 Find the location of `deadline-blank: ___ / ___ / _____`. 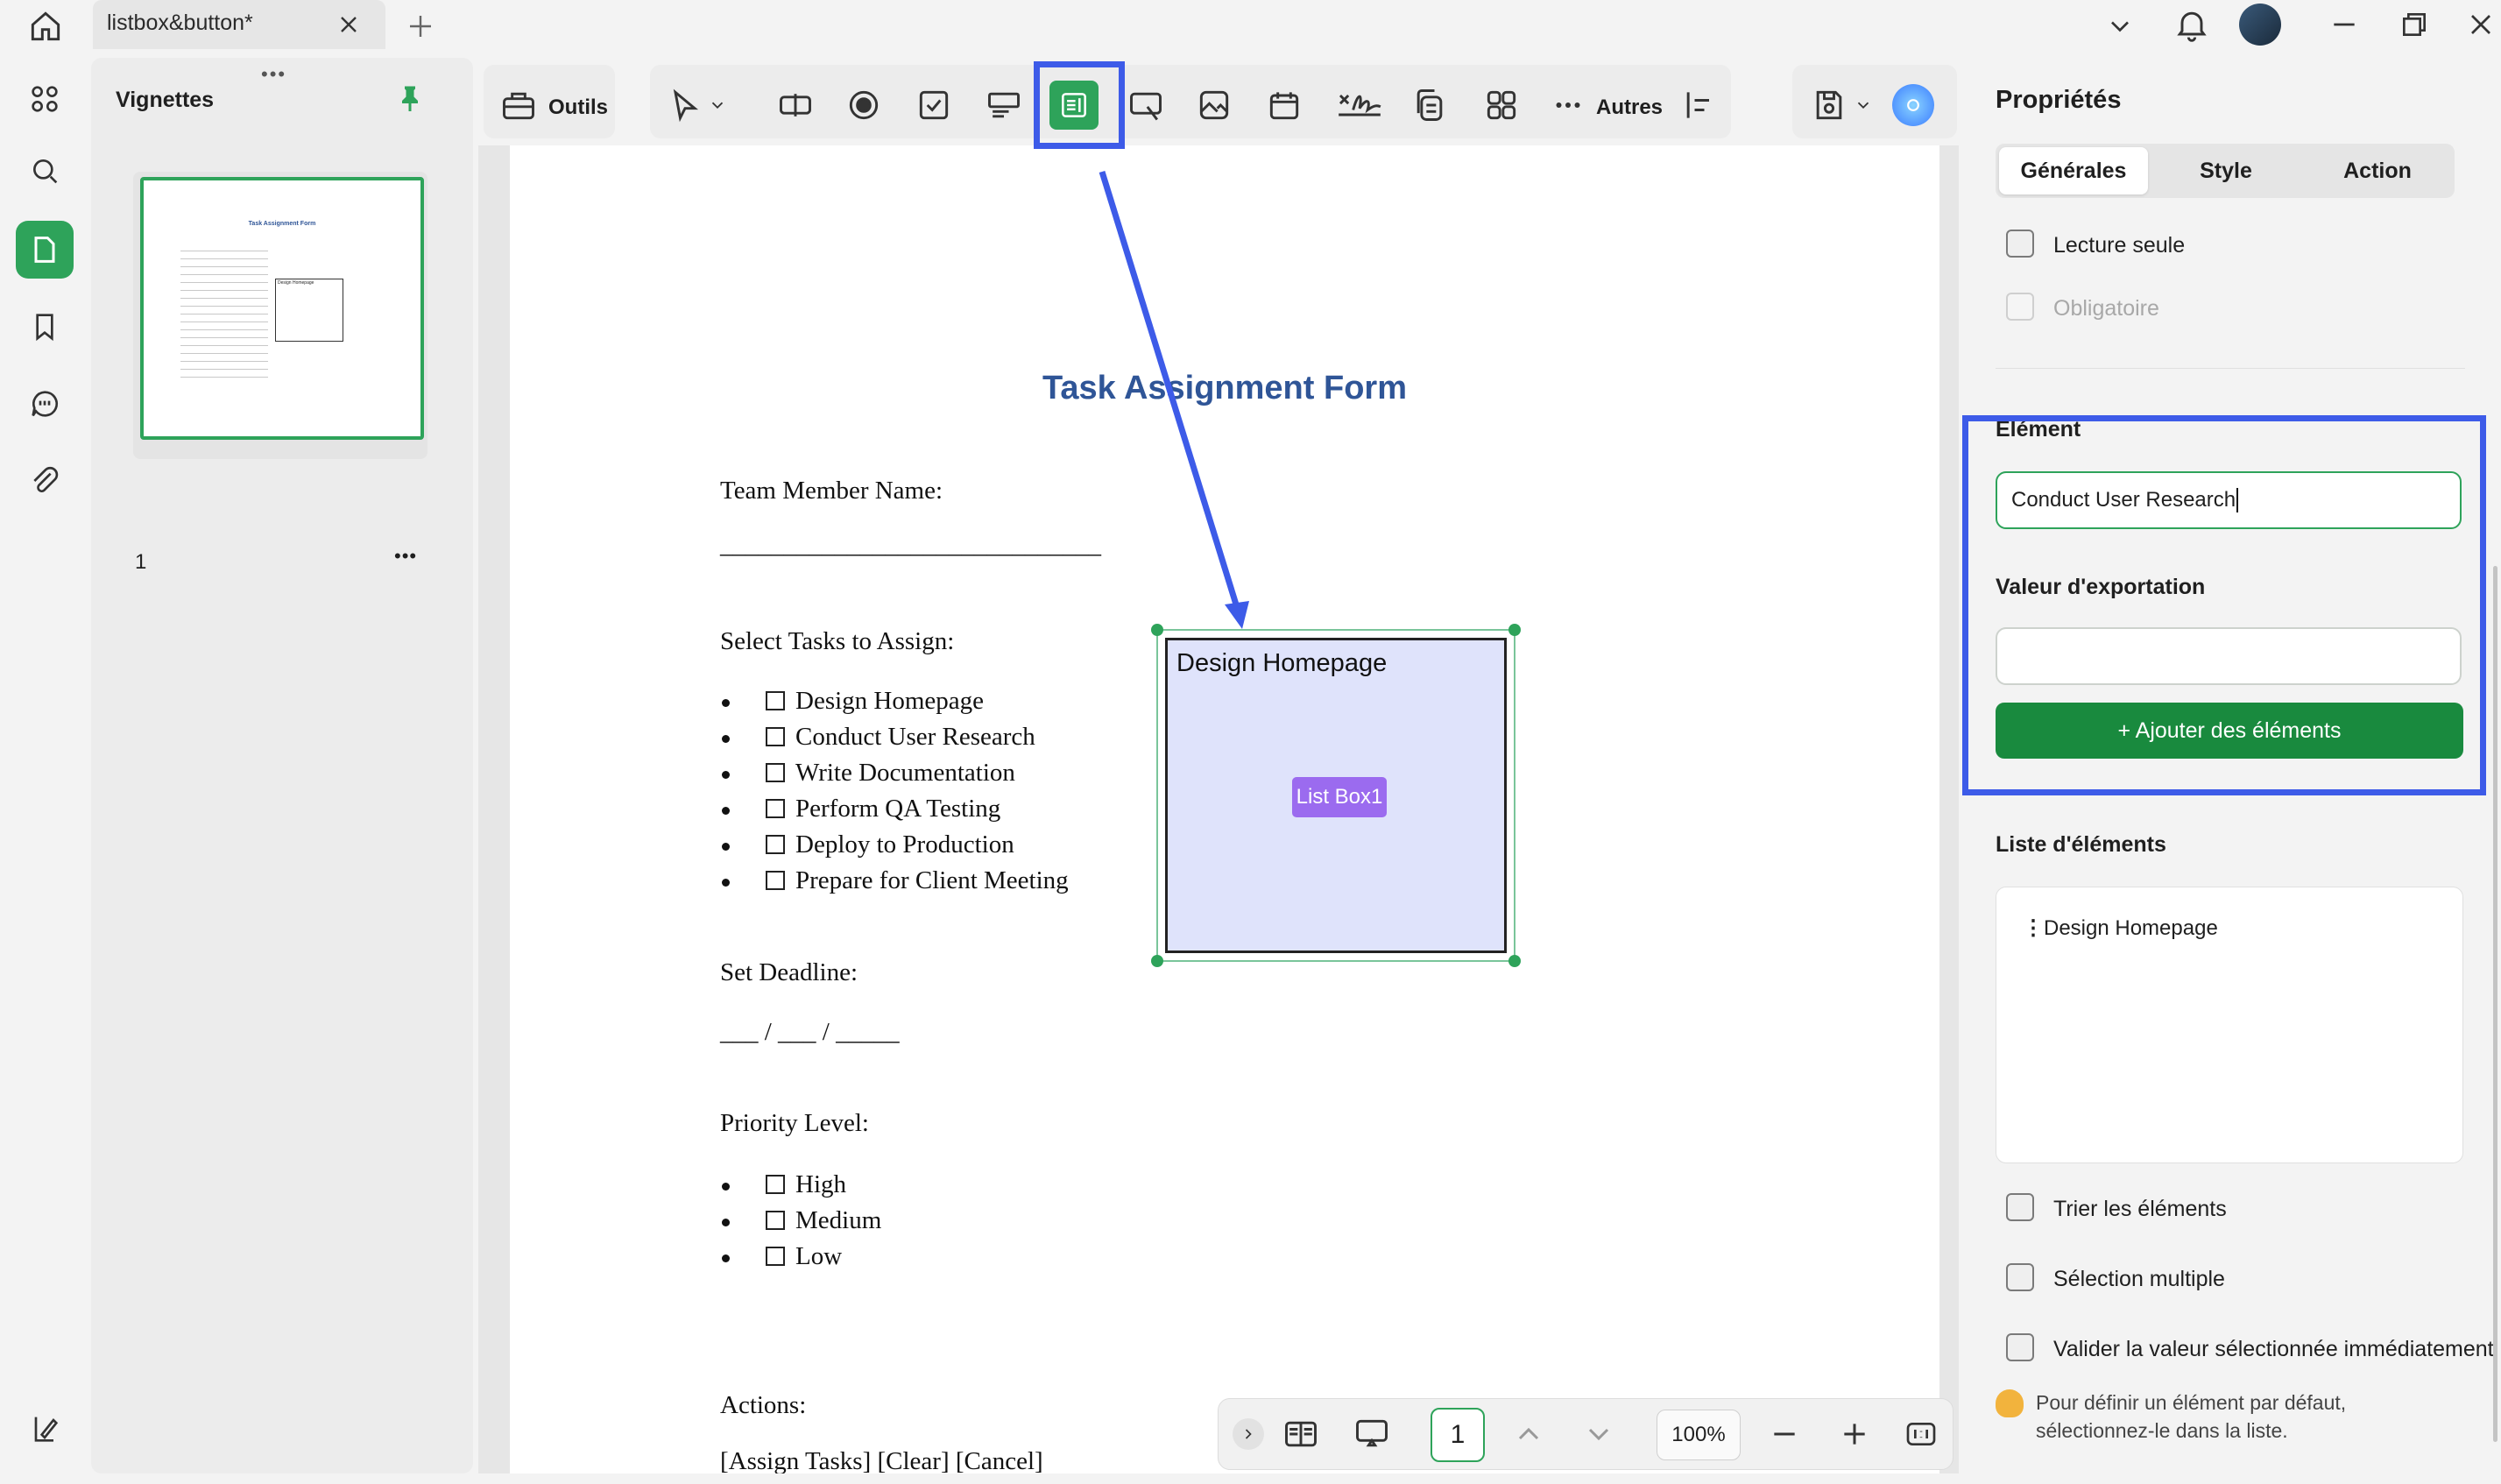

deadline-blank: ___ / ___ / _____ is located at coordinates (810, 1032).